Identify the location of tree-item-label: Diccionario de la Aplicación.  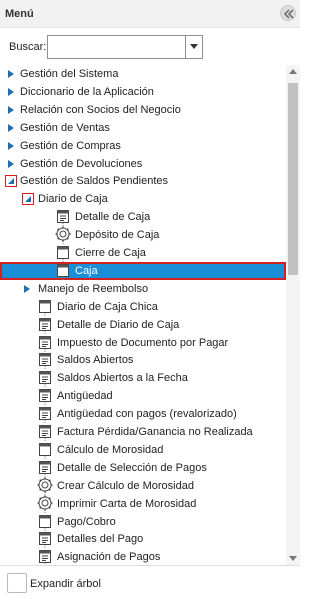
(87, 91).